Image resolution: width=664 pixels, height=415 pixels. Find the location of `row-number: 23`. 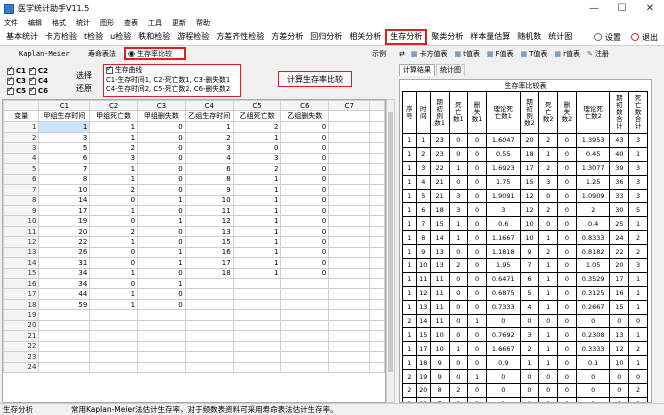

row-number: 23 is located at coordinates (21, 357).